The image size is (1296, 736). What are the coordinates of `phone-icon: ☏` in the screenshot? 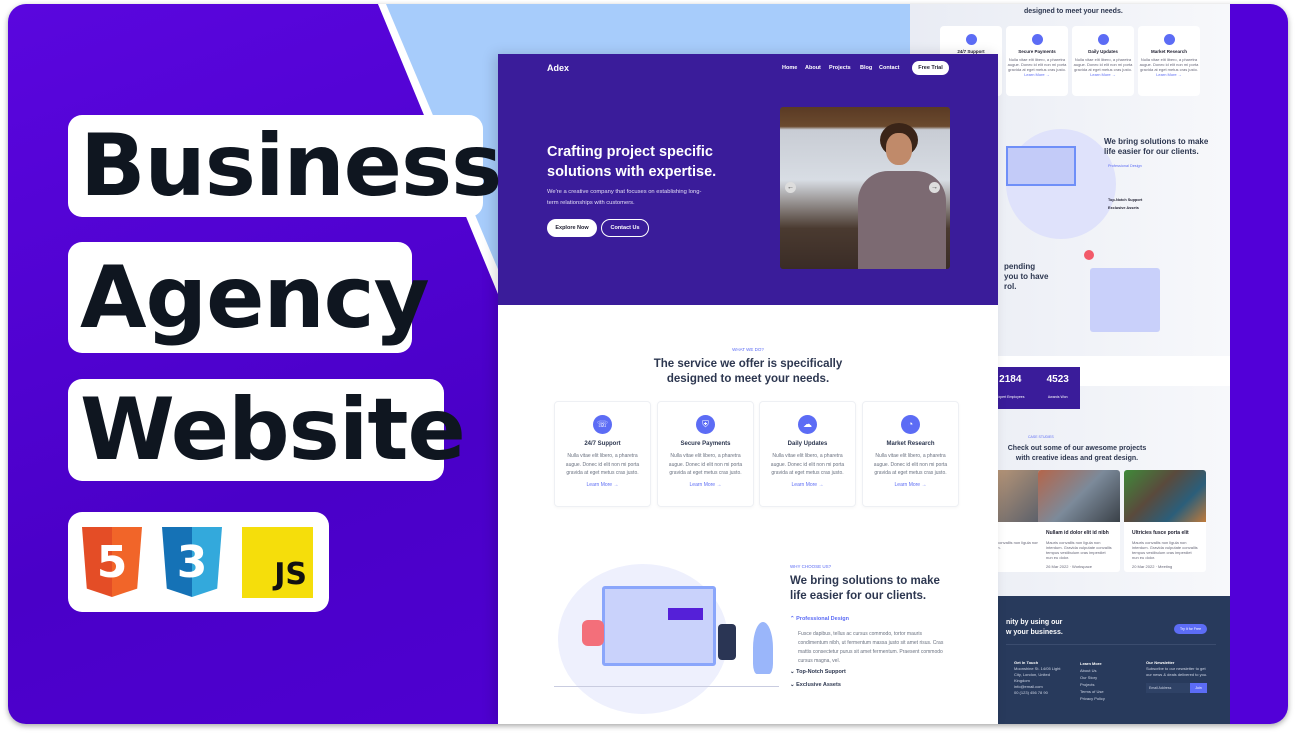 It's located at (602, 424).